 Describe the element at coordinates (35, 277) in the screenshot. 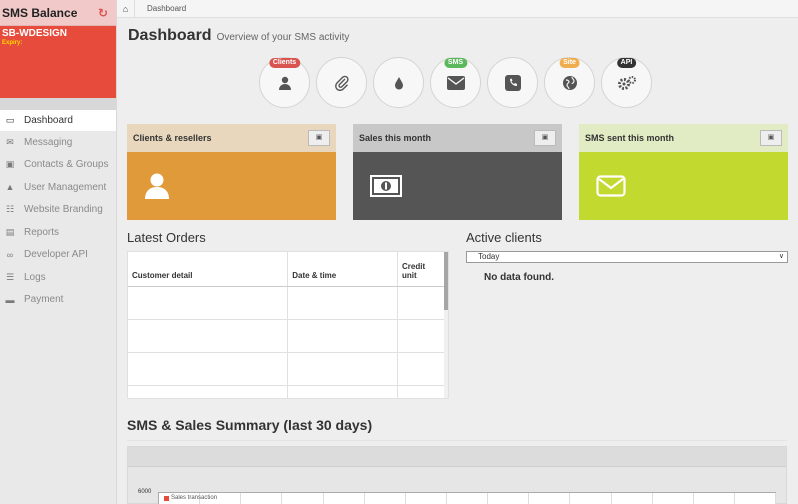

I see `sidebar-item-label: Logs` at that location.